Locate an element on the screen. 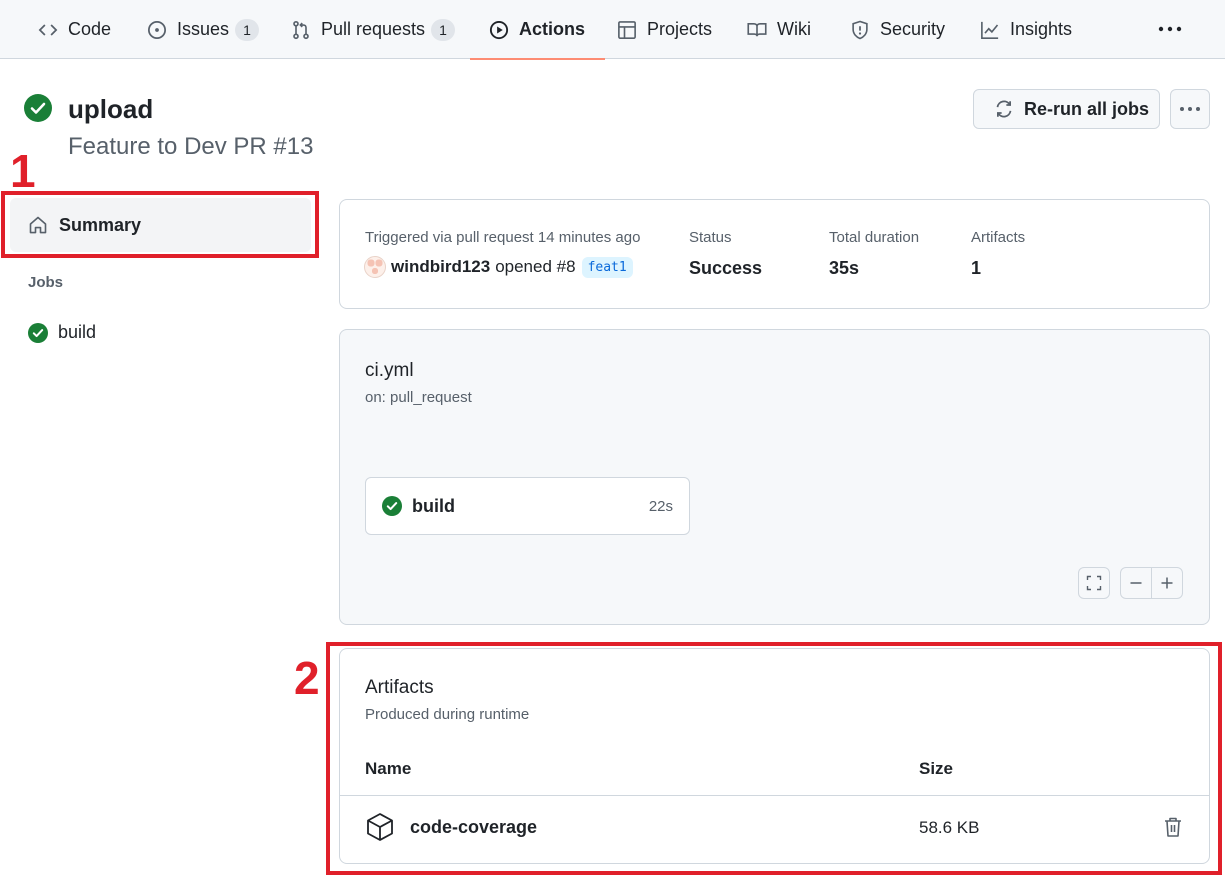 Image resolution: width=1225 pixels, height=882 pixels. zoom-in-button is located at coordinates (1167, 583).